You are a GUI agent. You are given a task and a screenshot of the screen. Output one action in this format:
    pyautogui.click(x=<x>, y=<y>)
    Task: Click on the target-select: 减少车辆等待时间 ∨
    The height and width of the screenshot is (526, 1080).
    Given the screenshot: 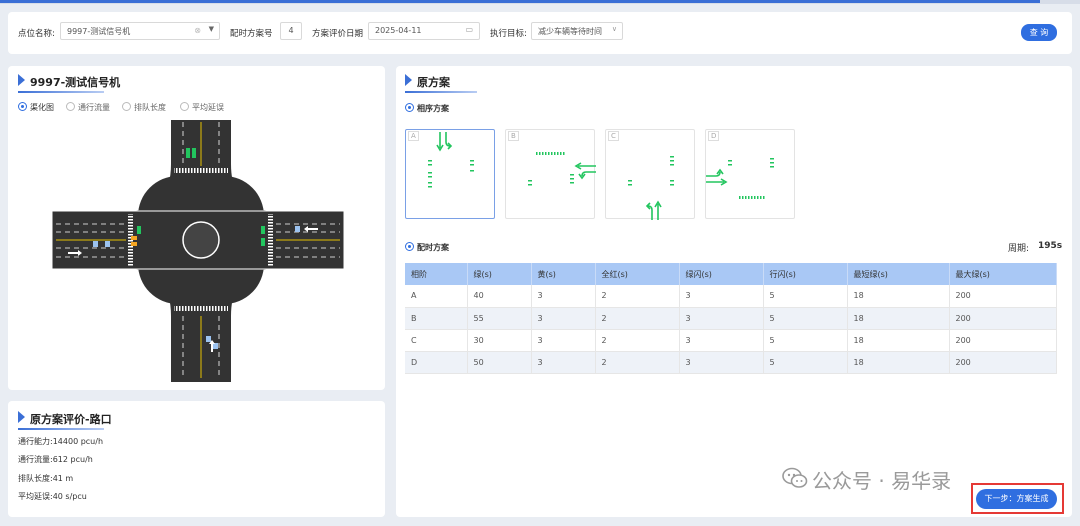 What is the action you would take?
    pyautogui.click(x=577, y=31)
    